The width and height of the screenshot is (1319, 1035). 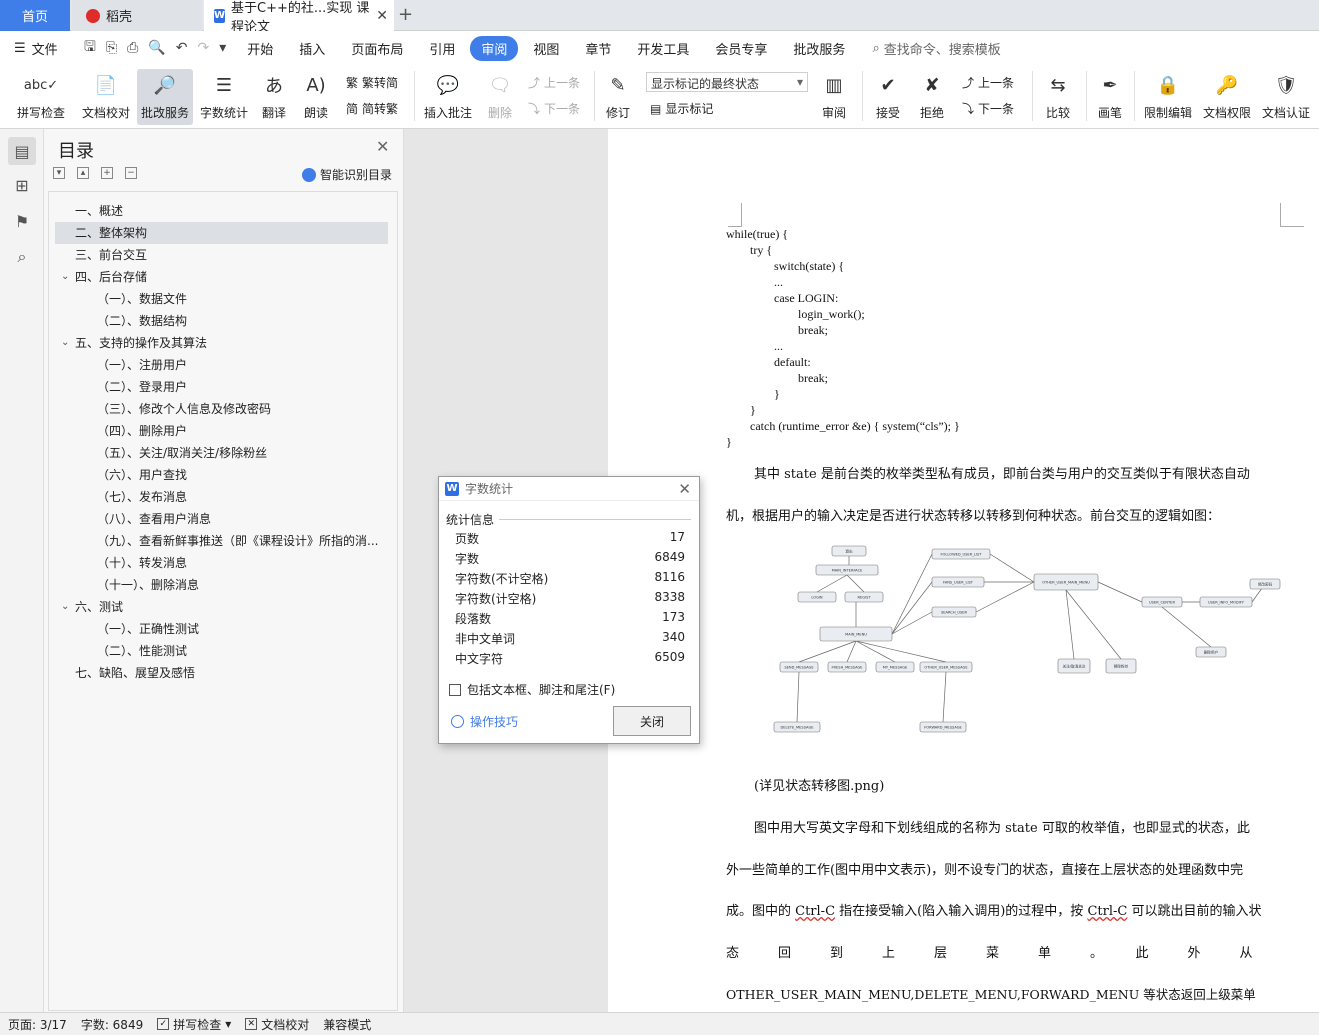 What do you see at coordinates (112, 1024) in the screenshot?
I see `word-count-indicator: 字数: 6849` at bounding box center [112, 1024].